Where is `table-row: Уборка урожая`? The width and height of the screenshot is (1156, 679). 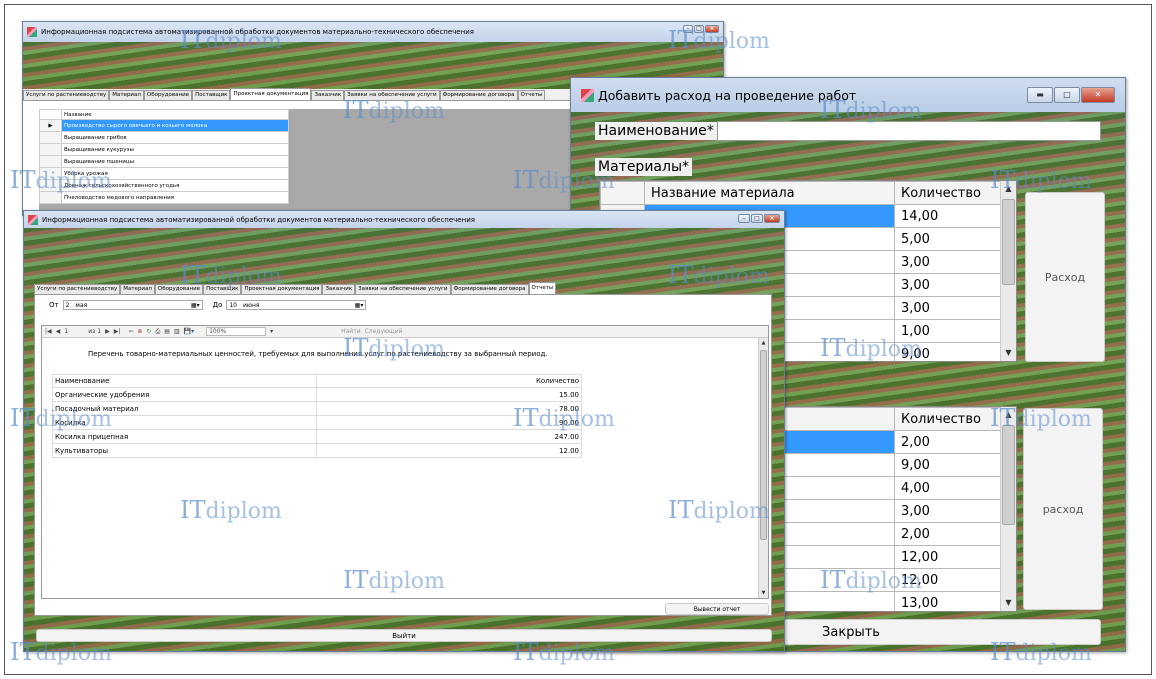 table-row: Уборка урожая is located at coordinates (164, 173).